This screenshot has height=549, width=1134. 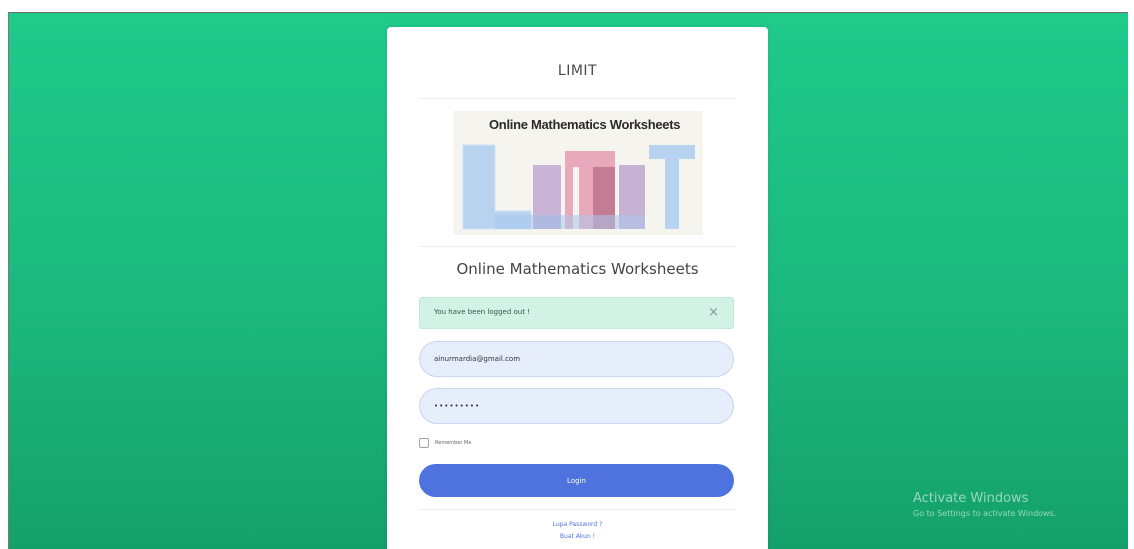 What do you see at coordinates (453, 443) in the screenshot?
I see `remember-label: Remember Me` at bounding box center [453, 443].